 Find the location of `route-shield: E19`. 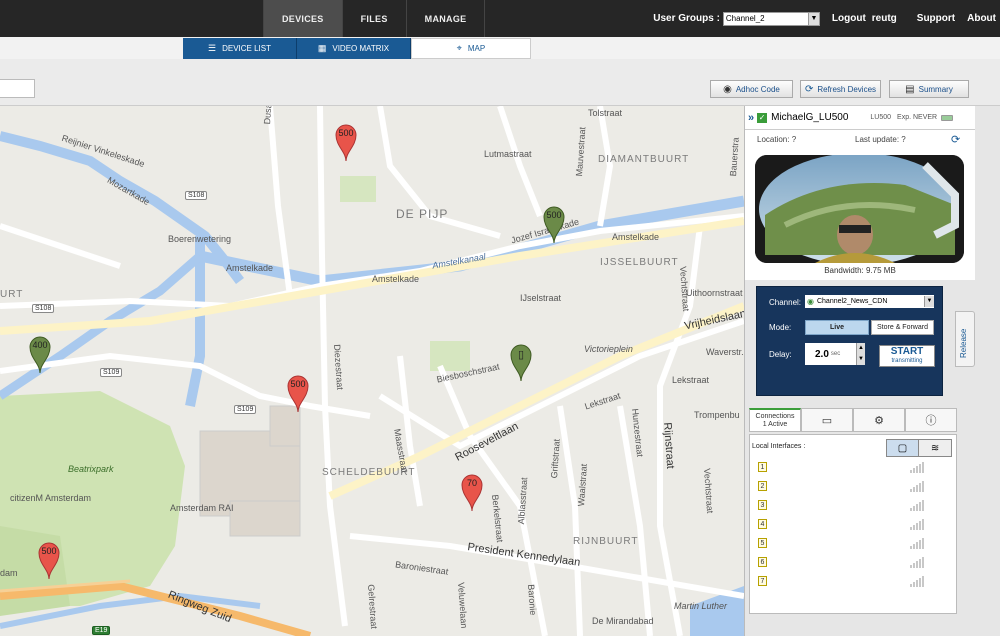

route-shield: E19 is located at coordinates (101, 630).